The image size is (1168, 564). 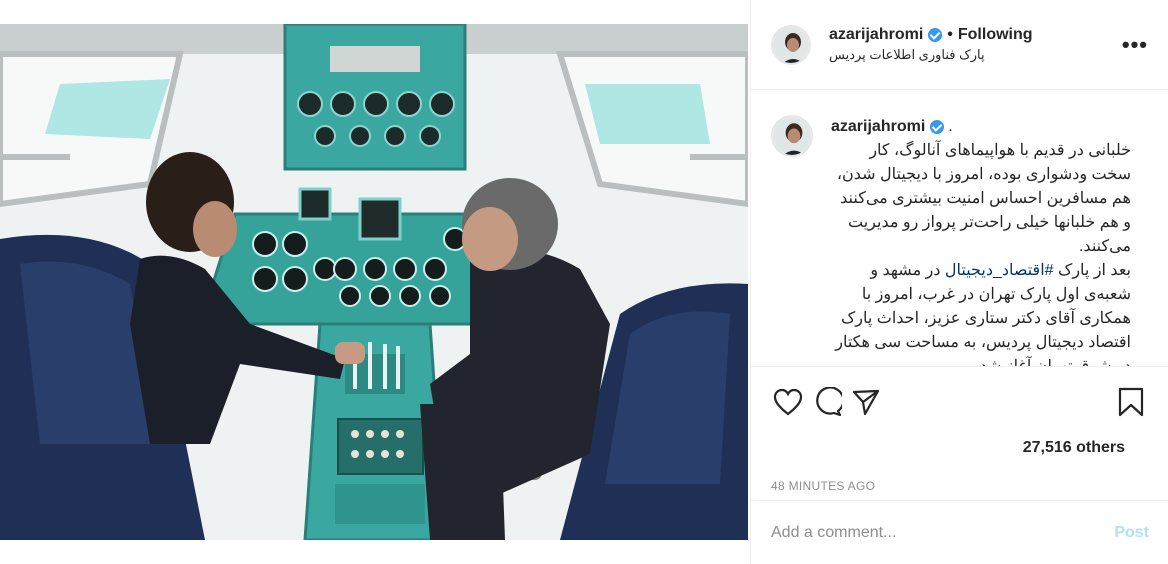 What do you see at coordinates (1135, 45) in the screenshot?
I see `more-options-button: •••` at bounding box center [1135, 45].